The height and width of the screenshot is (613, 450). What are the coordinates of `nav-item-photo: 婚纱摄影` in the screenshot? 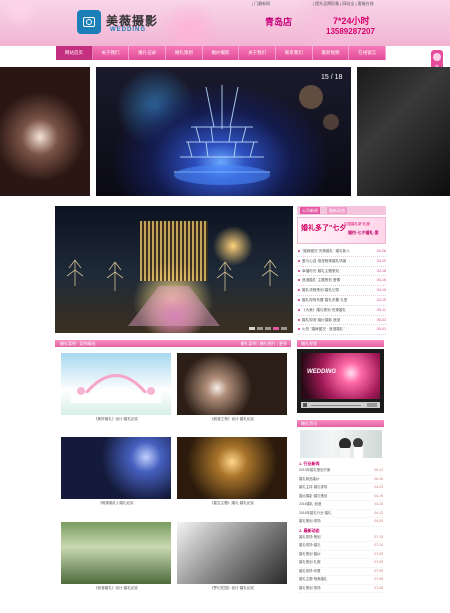 It's located at (221, 53).